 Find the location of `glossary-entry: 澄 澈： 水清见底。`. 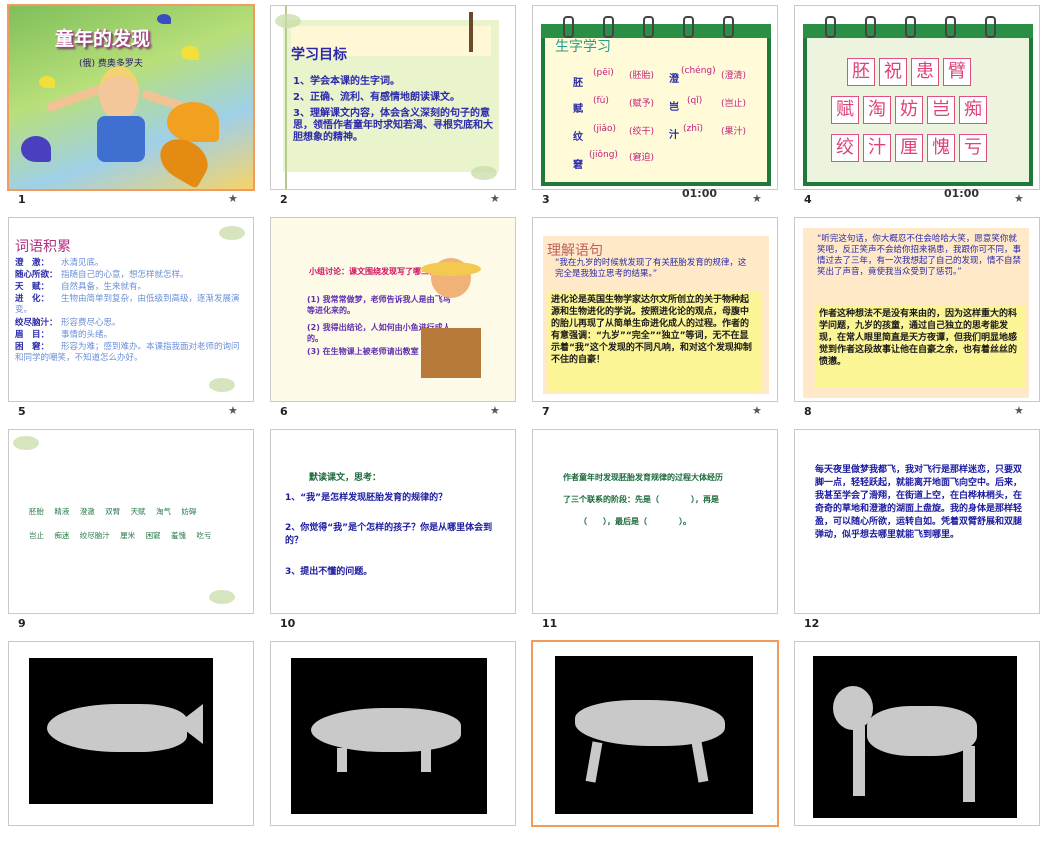

glossary-entry: 澄 澈： 水清见底。 is located at coordinates (130, 263).